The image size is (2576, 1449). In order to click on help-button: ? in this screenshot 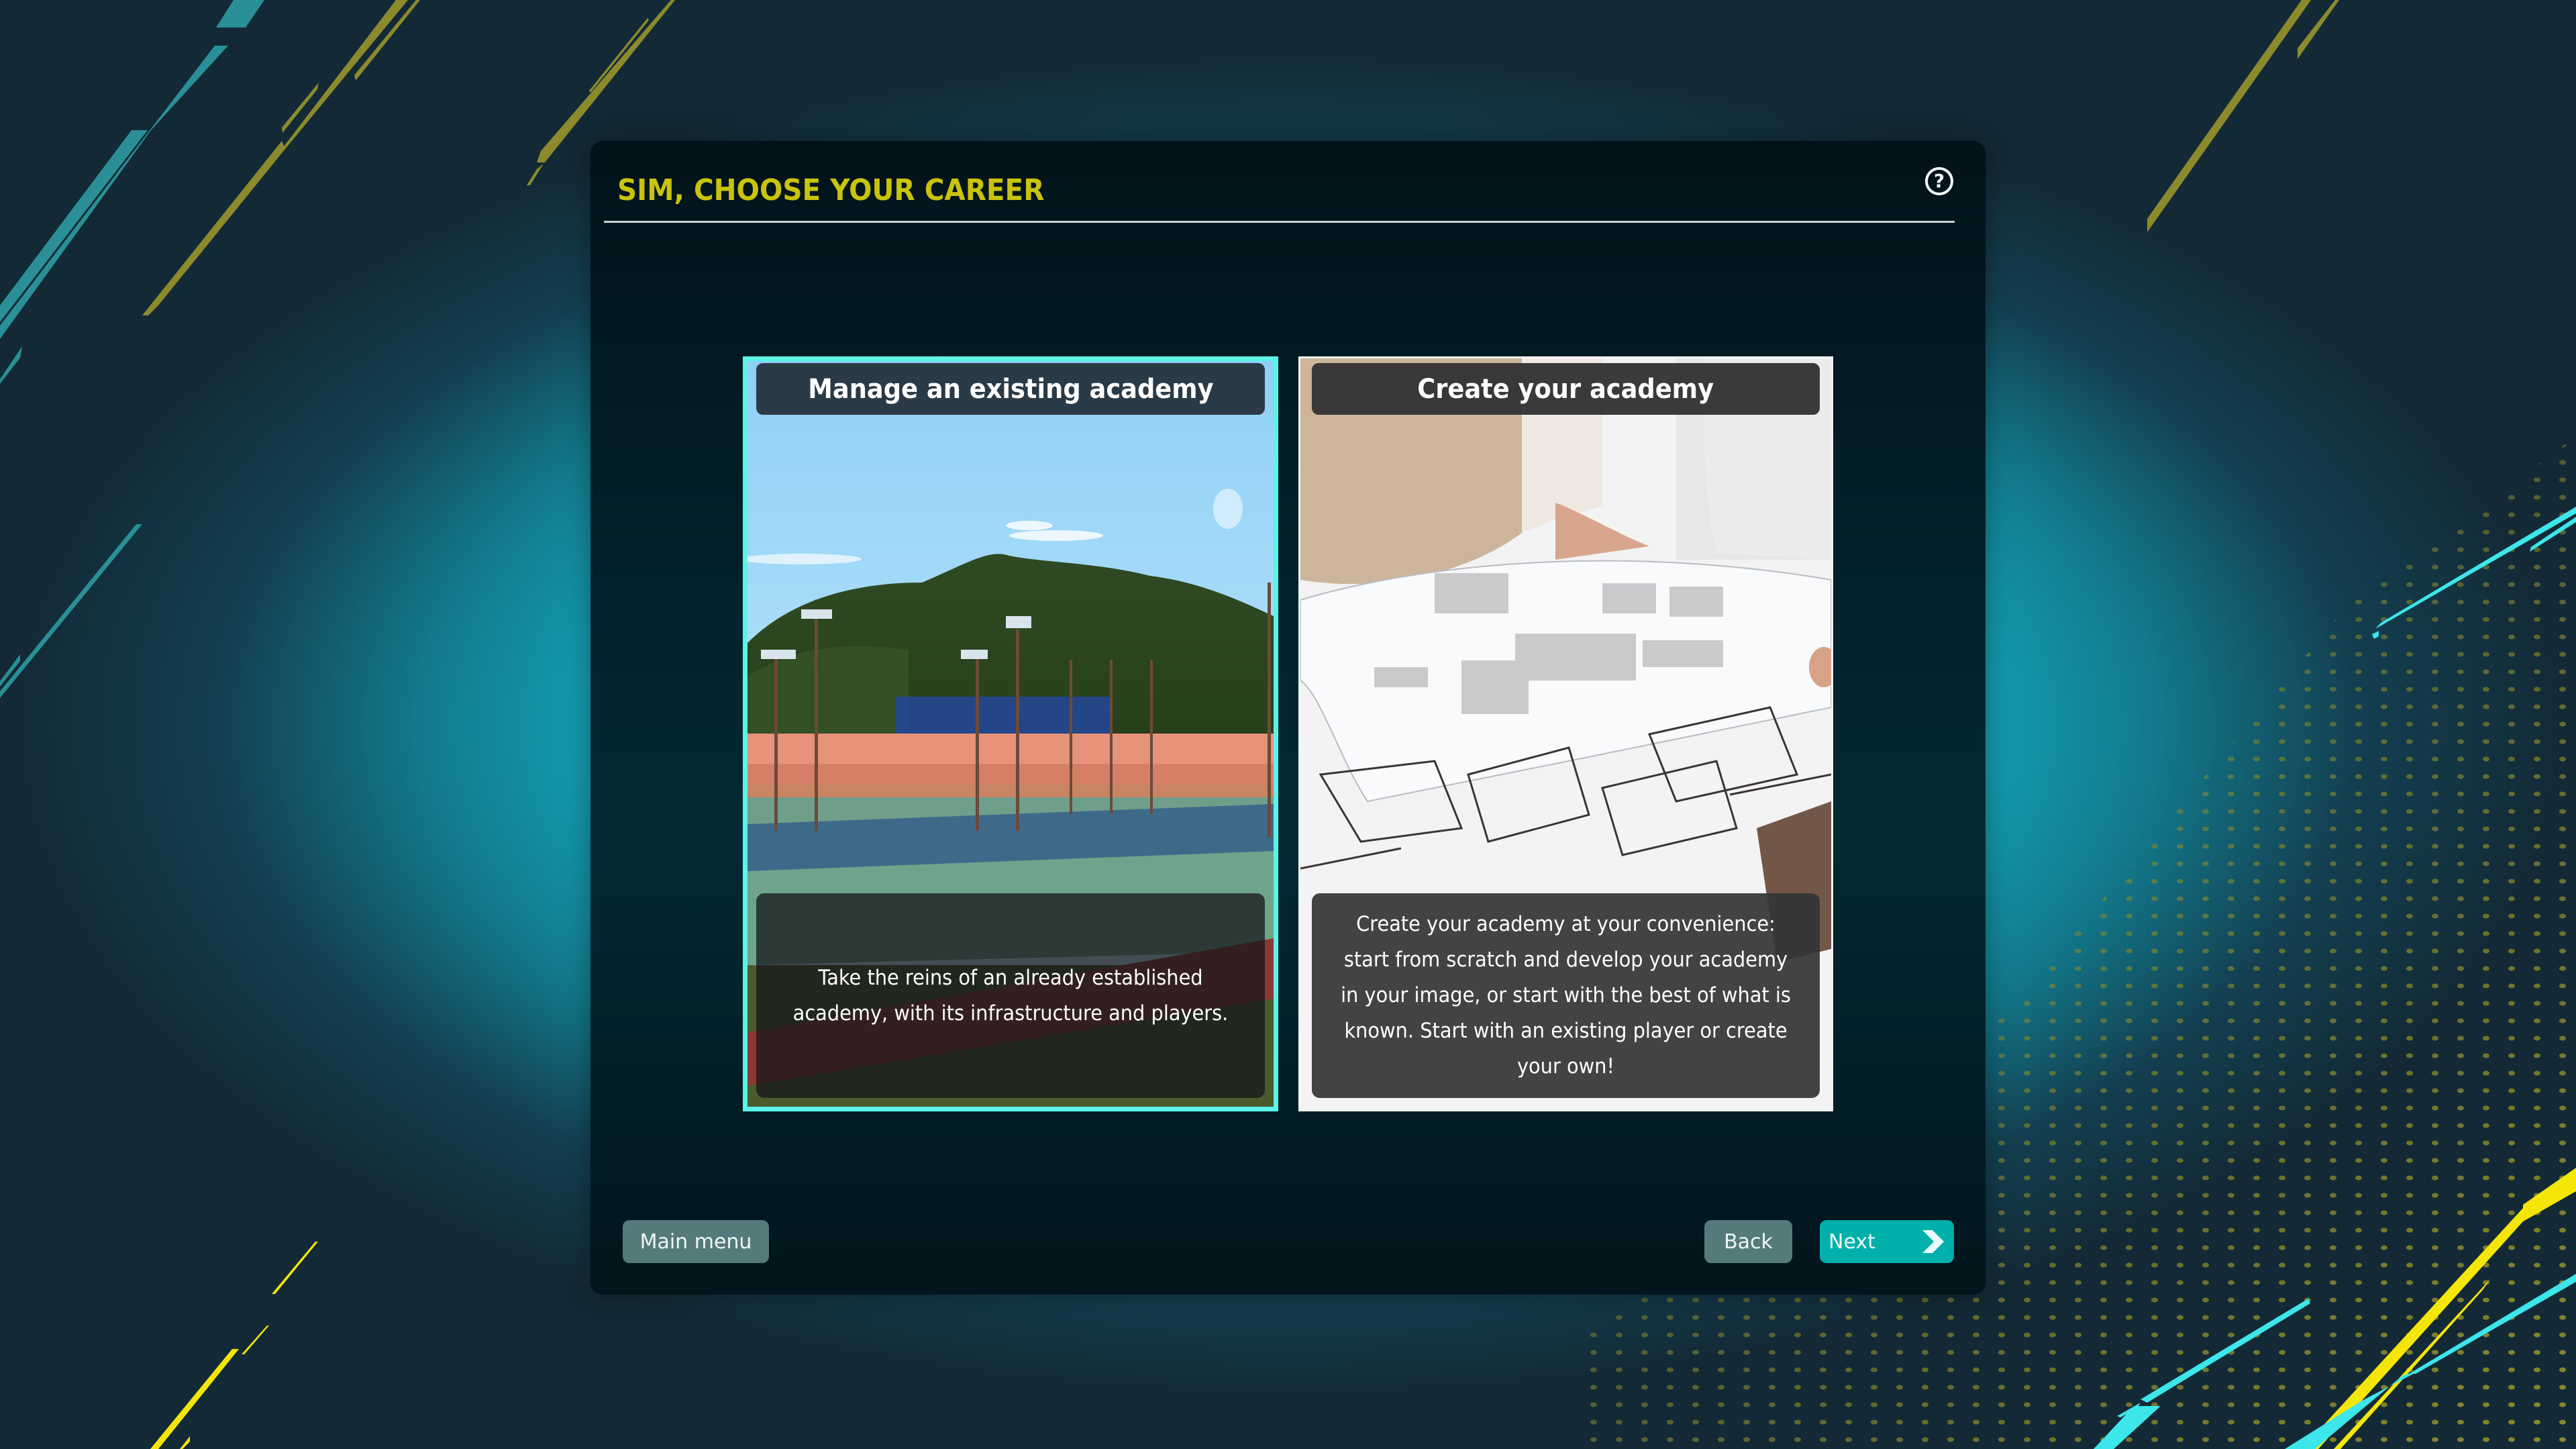, I will do `click(1939, 181)`.